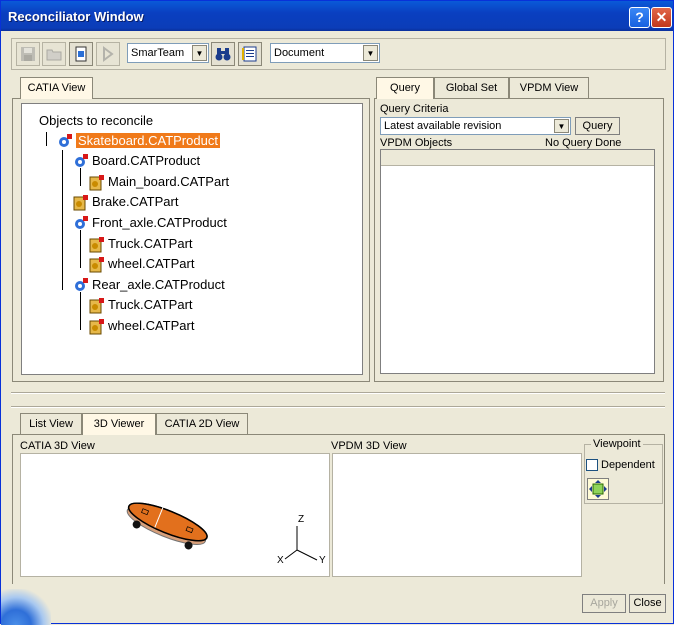 The image size is (674, 625). Describe the element at coordinates (76, 16) in the screenshot. I see `window-title: Reconciliator Window` at that location.